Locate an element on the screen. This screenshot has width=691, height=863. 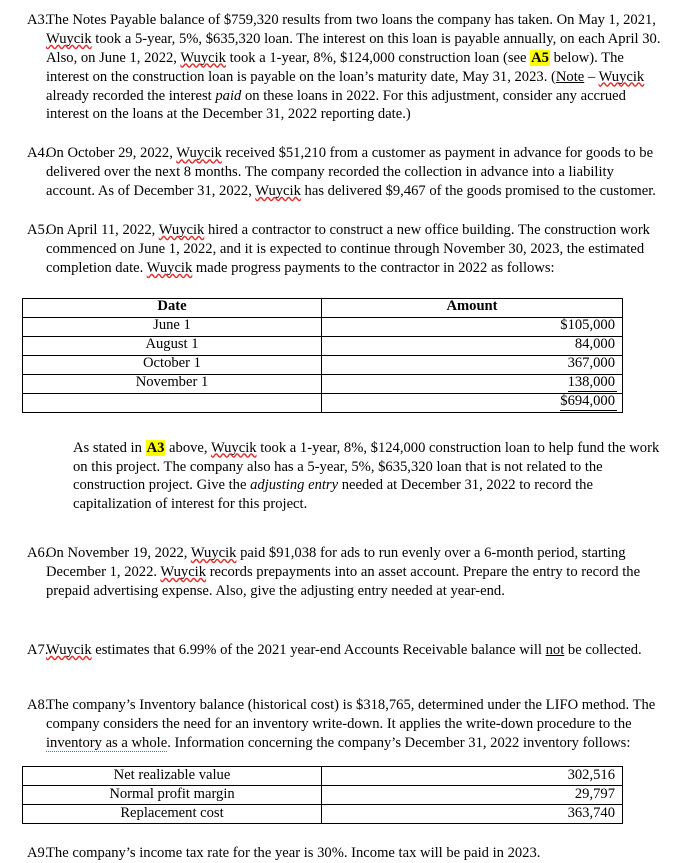
column-header-amount: Amount is located at coordinates (472, 307).